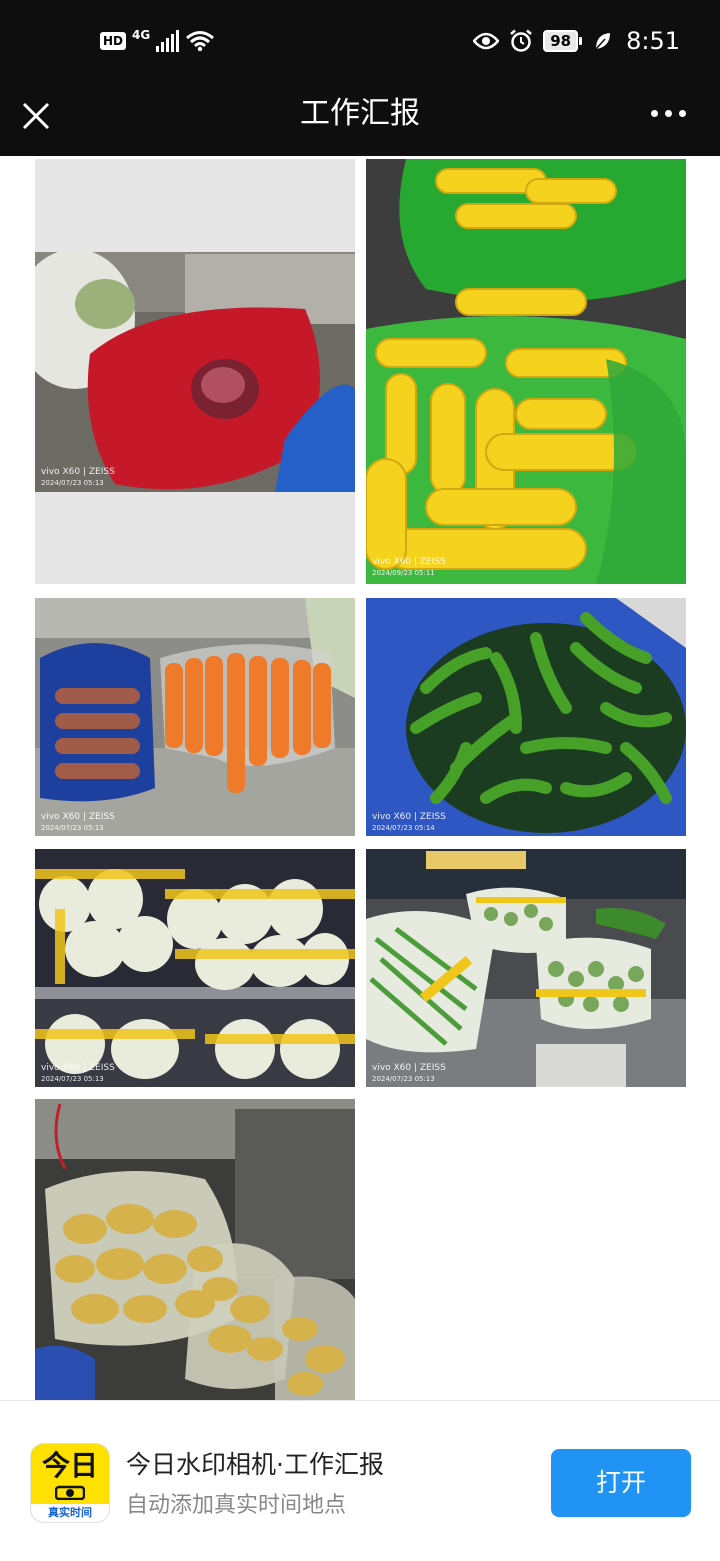 This screenshot has height=1561, width=720. I want to click on app-name: 今日水印相机·工作汇报, so click(255, 1464).